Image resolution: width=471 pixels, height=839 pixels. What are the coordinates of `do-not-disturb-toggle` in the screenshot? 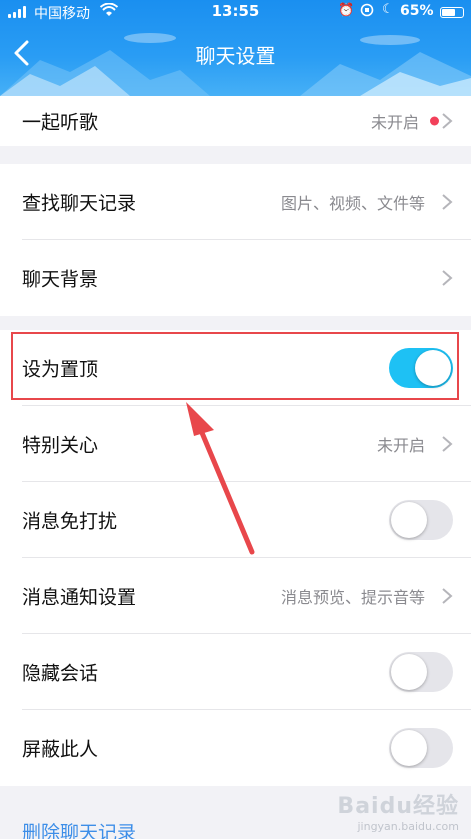 It's located at (421, 520).